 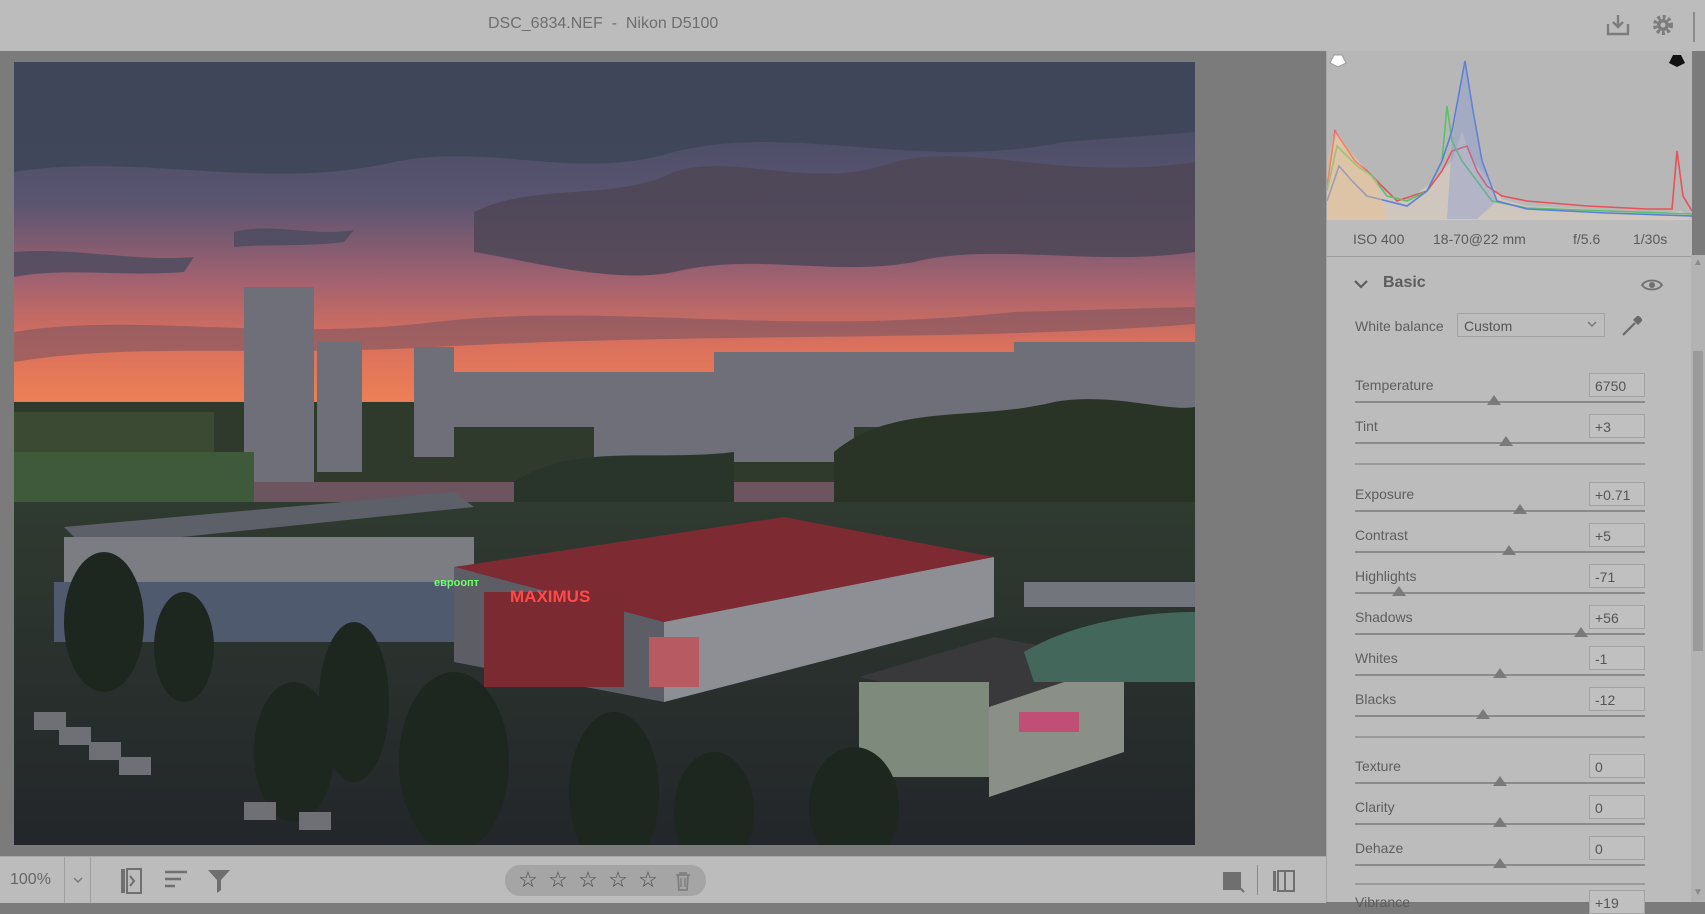 I want to click on star-1: ☆, so click(x=528, y=880).